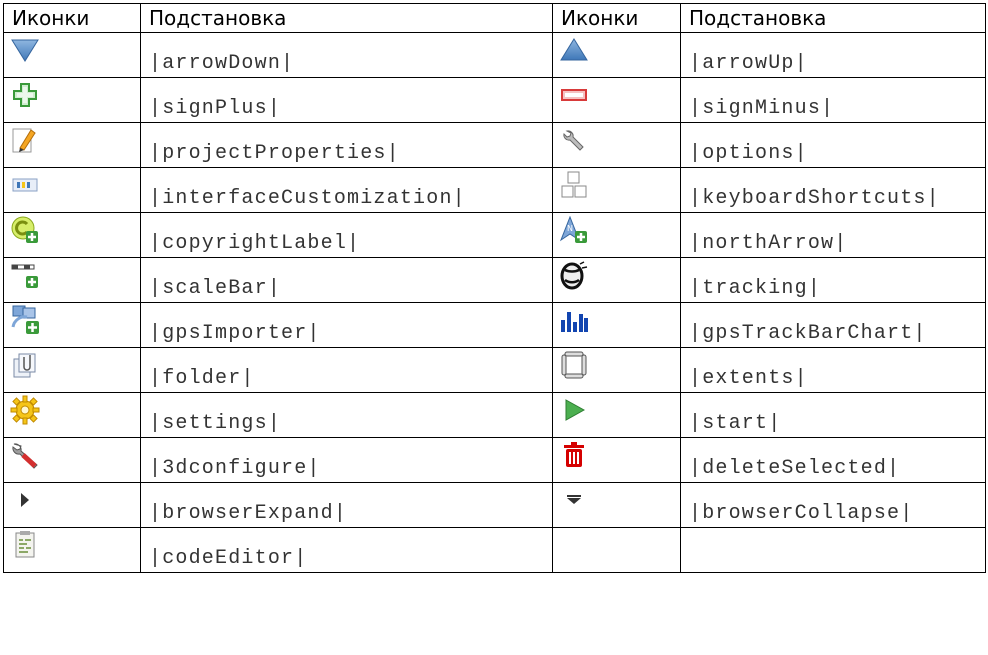 The image size is (988, 655). What do you see at coordinates (346, 325) in the screenshot?
I see `substitution-cell: |gpsImporter|` at bounding box center [346, 325].